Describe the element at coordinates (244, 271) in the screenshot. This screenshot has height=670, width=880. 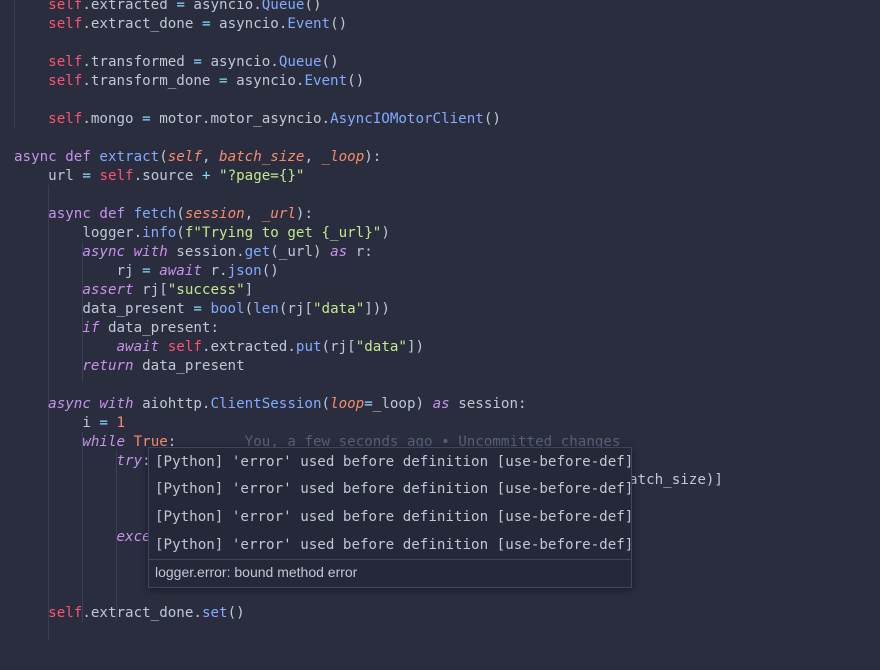
I see `code-token: json` at that location.